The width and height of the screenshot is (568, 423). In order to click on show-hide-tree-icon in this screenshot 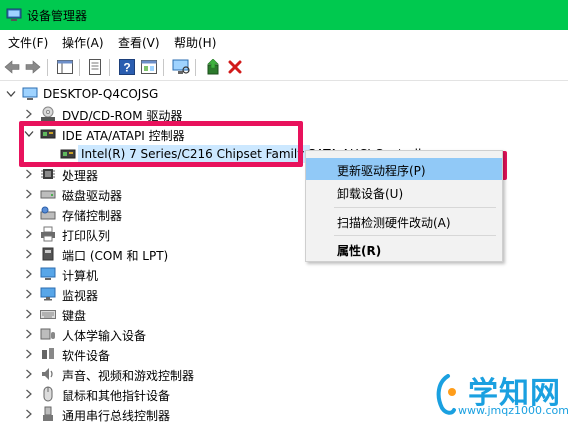, I will do `click(65, 67)`.